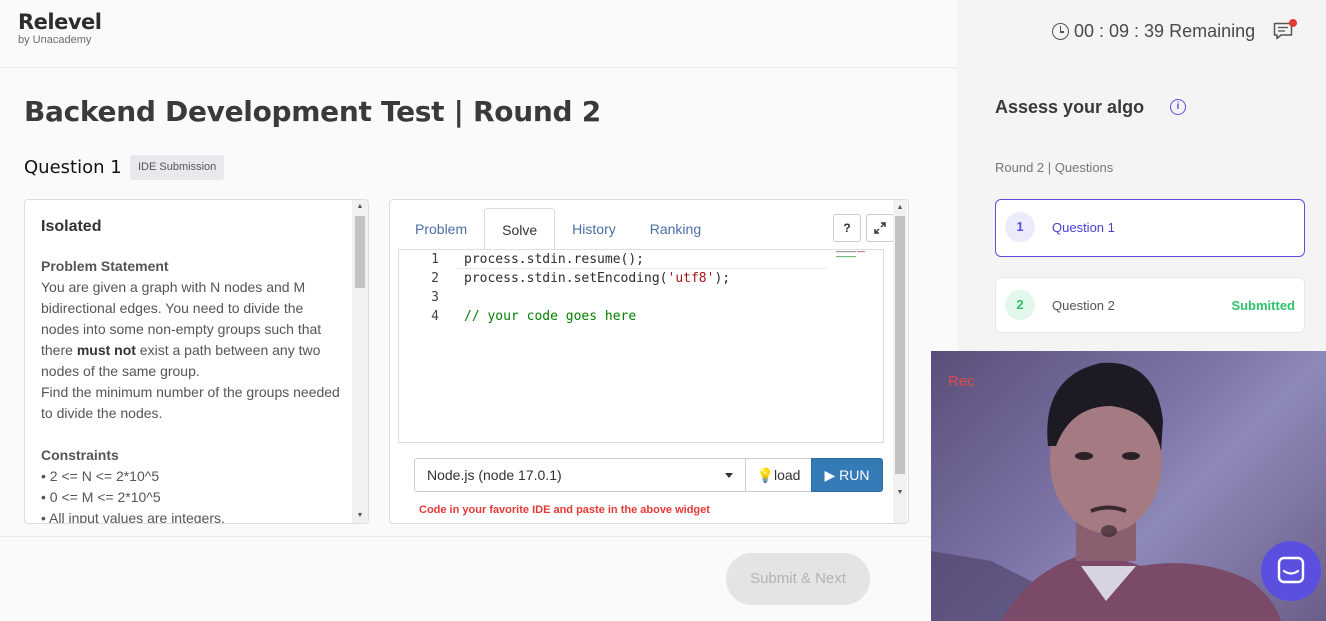 The height and width of the screenshot is (621, 1326). What do you see at coordinates (765, 475) in the screenshot?
I see `lightbulb-icon: 💡` at bounding box center [765, 475].